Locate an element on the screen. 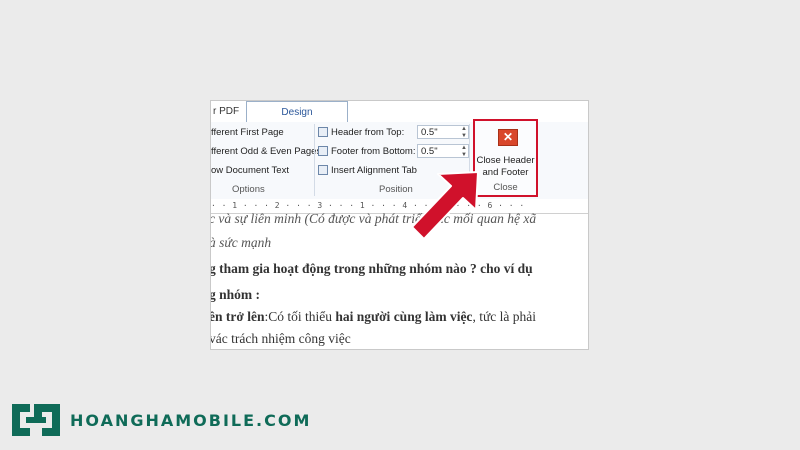  insert-alignment-tab-label: Insert Alignment Tab is located at coordinates (374, 170).